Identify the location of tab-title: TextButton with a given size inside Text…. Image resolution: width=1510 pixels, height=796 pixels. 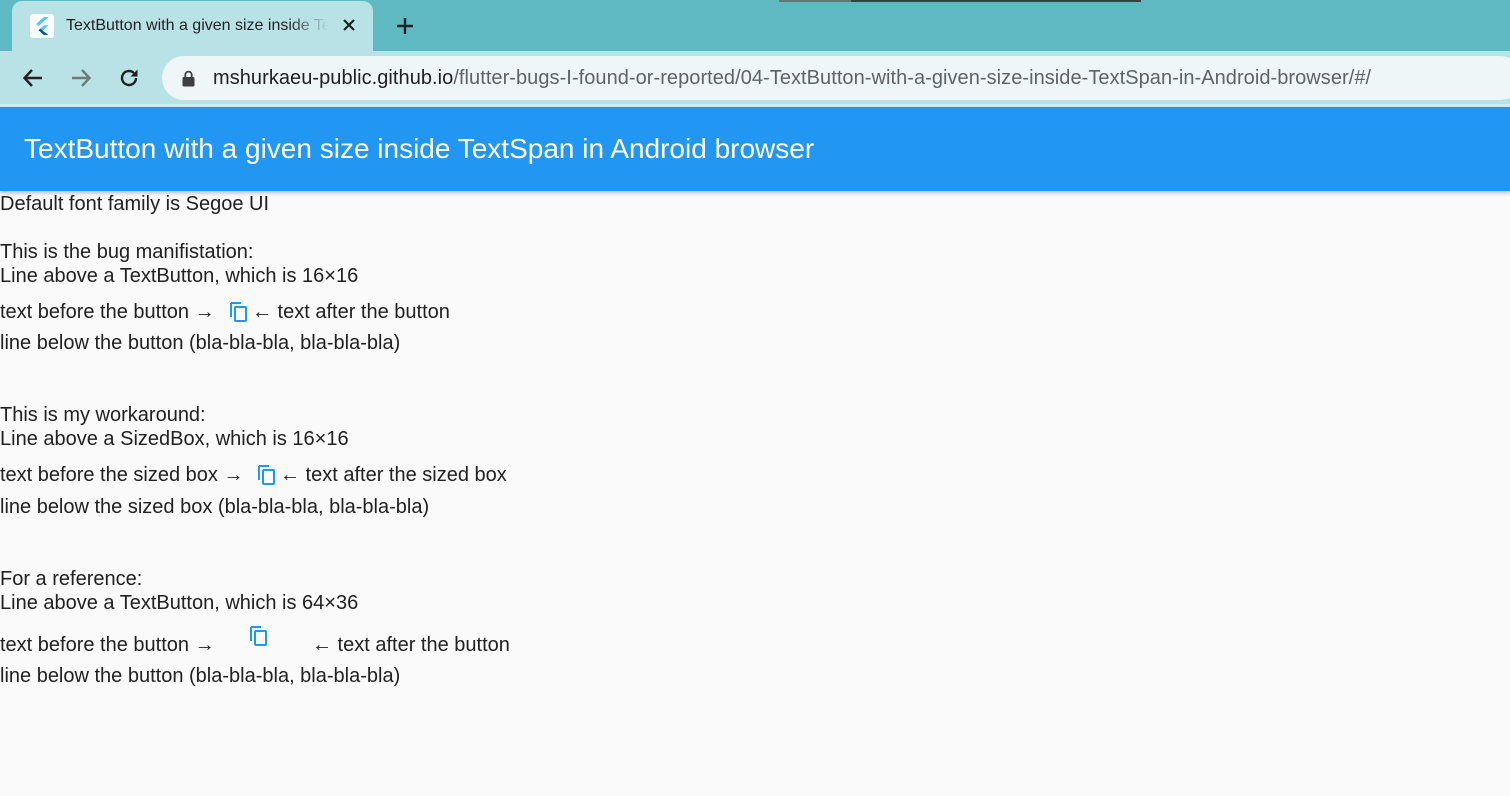
(197, 25).